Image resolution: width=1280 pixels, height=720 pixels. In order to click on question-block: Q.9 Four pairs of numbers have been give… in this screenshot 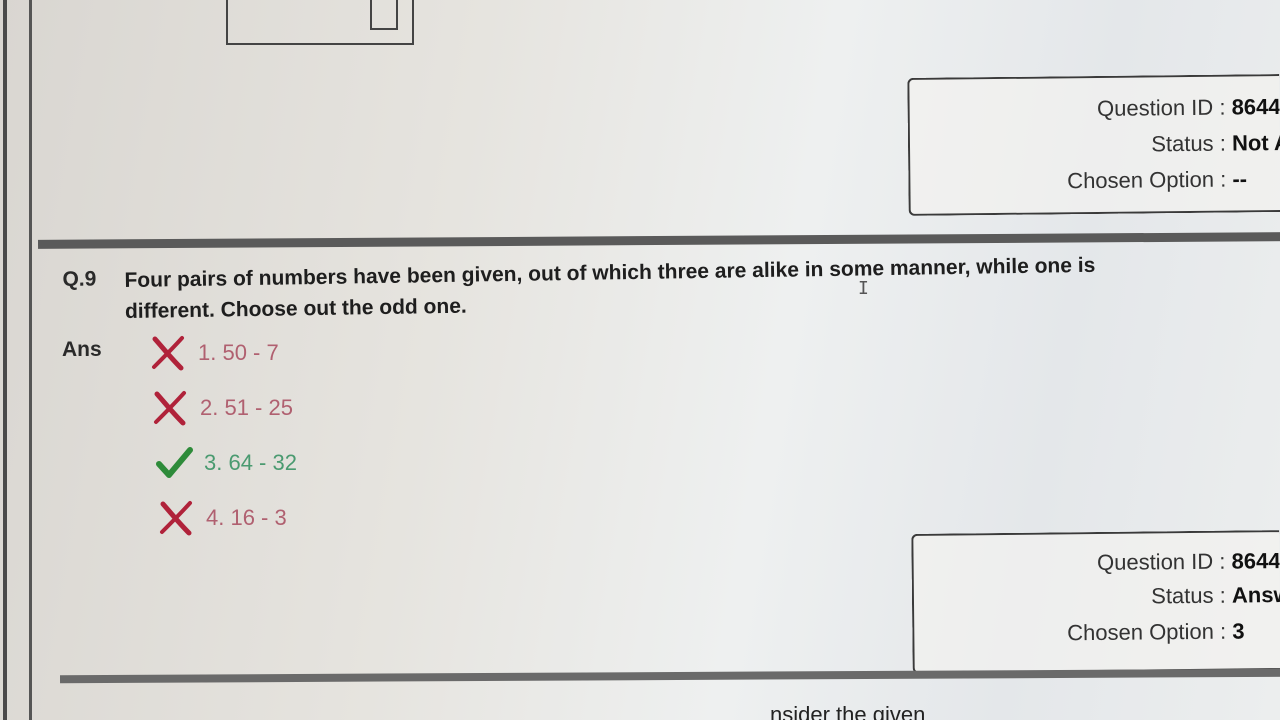, I will do `click(612, 281)`.